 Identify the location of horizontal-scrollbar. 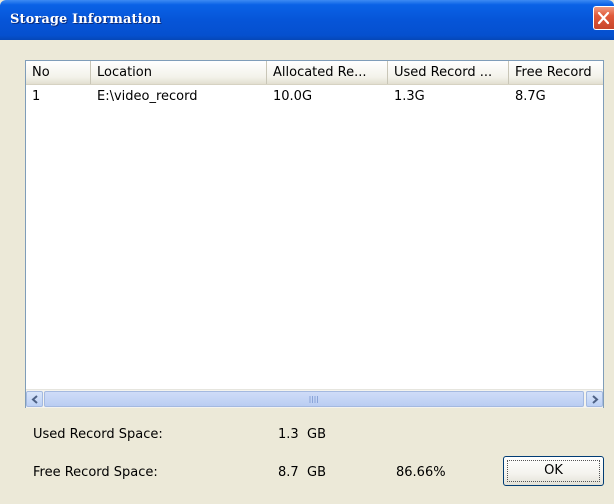
(314, 398).